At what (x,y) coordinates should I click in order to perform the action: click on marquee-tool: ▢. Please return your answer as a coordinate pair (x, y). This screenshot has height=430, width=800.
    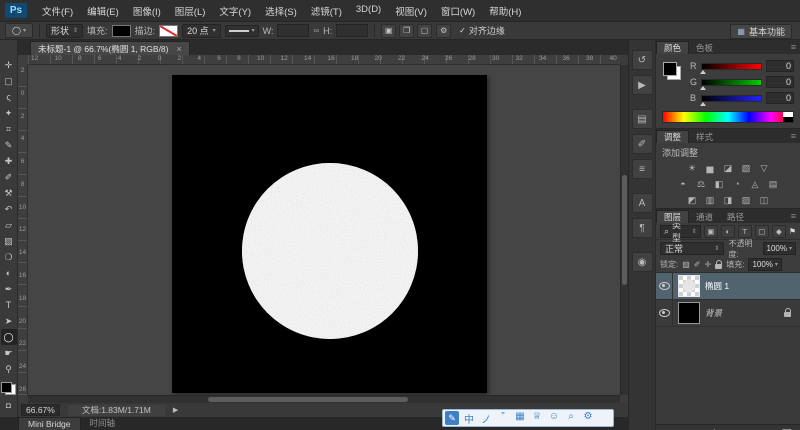
    Looking at the image, I should click on (9, 81).